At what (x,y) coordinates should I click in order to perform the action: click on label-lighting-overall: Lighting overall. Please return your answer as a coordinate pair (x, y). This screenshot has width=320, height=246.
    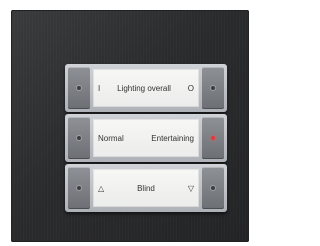
    Looking at the image, I should click on (144, 88).